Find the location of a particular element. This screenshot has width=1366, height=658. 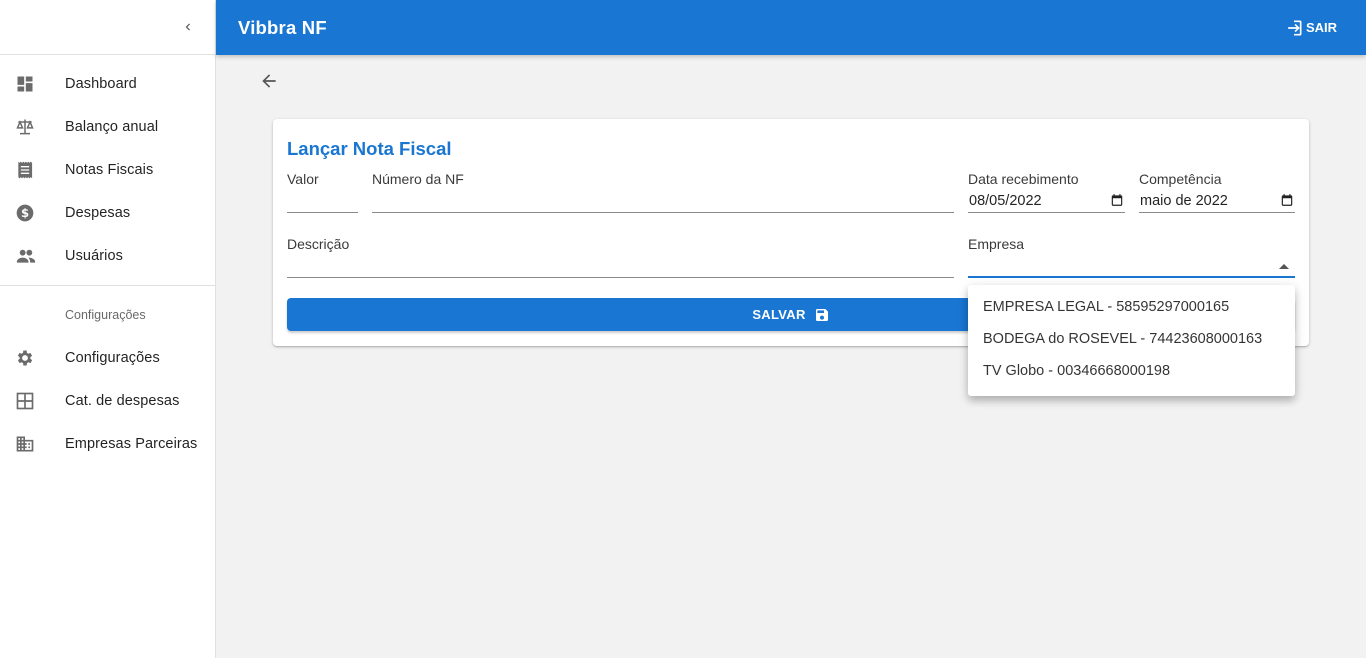

sidebar-item-label: Empresas Parceiras is located at coordinates (131, 443).